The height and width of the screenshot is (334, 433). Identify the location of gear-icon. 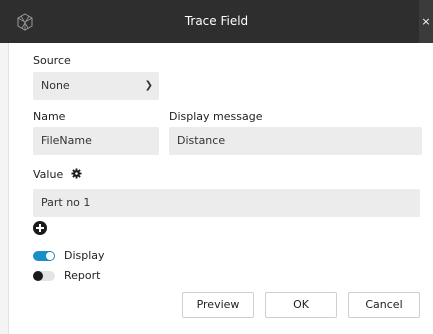
(76, 173).